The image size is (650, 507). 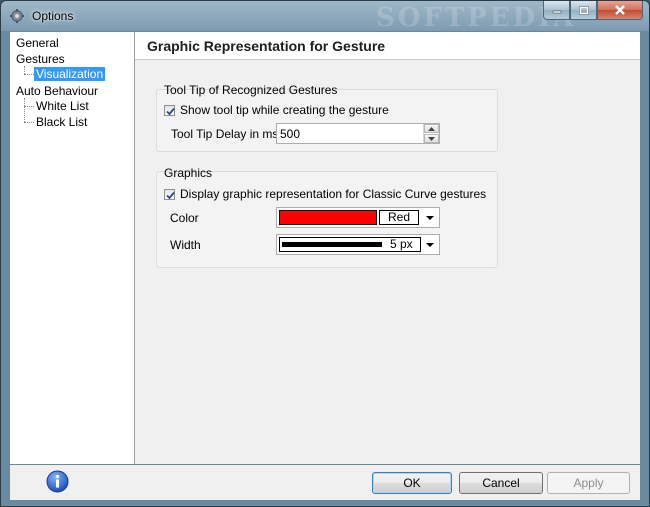 I want to click on color-value: Red, so click(x=399, y=217).